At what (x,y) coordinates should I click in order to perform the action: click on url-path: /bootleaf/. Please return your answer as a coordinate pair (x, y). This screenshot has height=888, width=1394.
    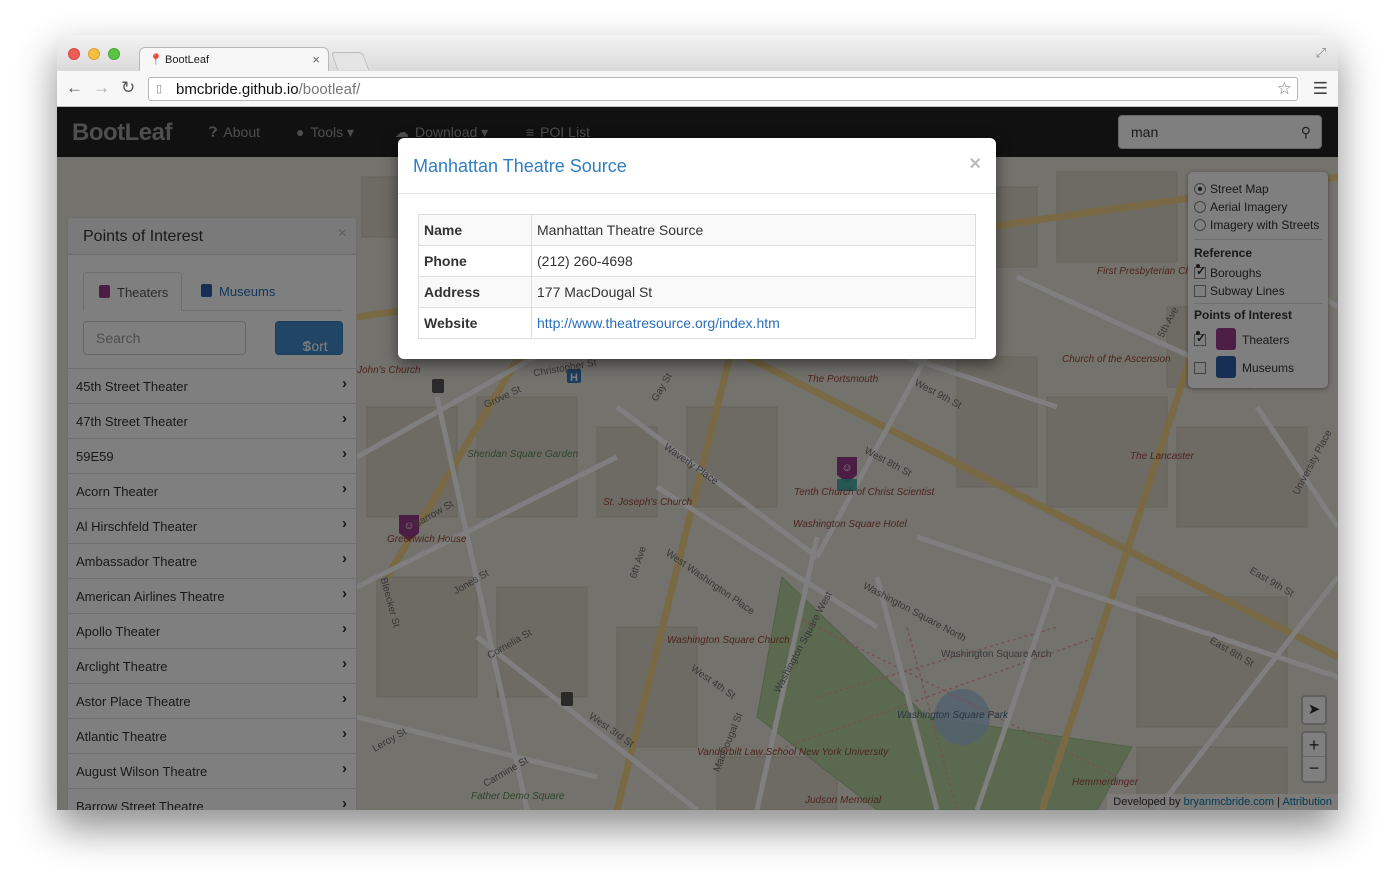
    Looking at the image, I should click on (329, 89).